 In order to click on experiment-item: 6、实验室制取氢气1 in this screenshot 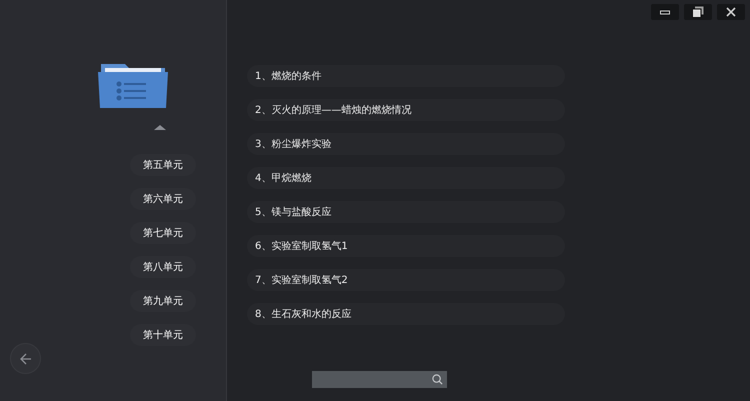, I will do `click(406, 246)`.